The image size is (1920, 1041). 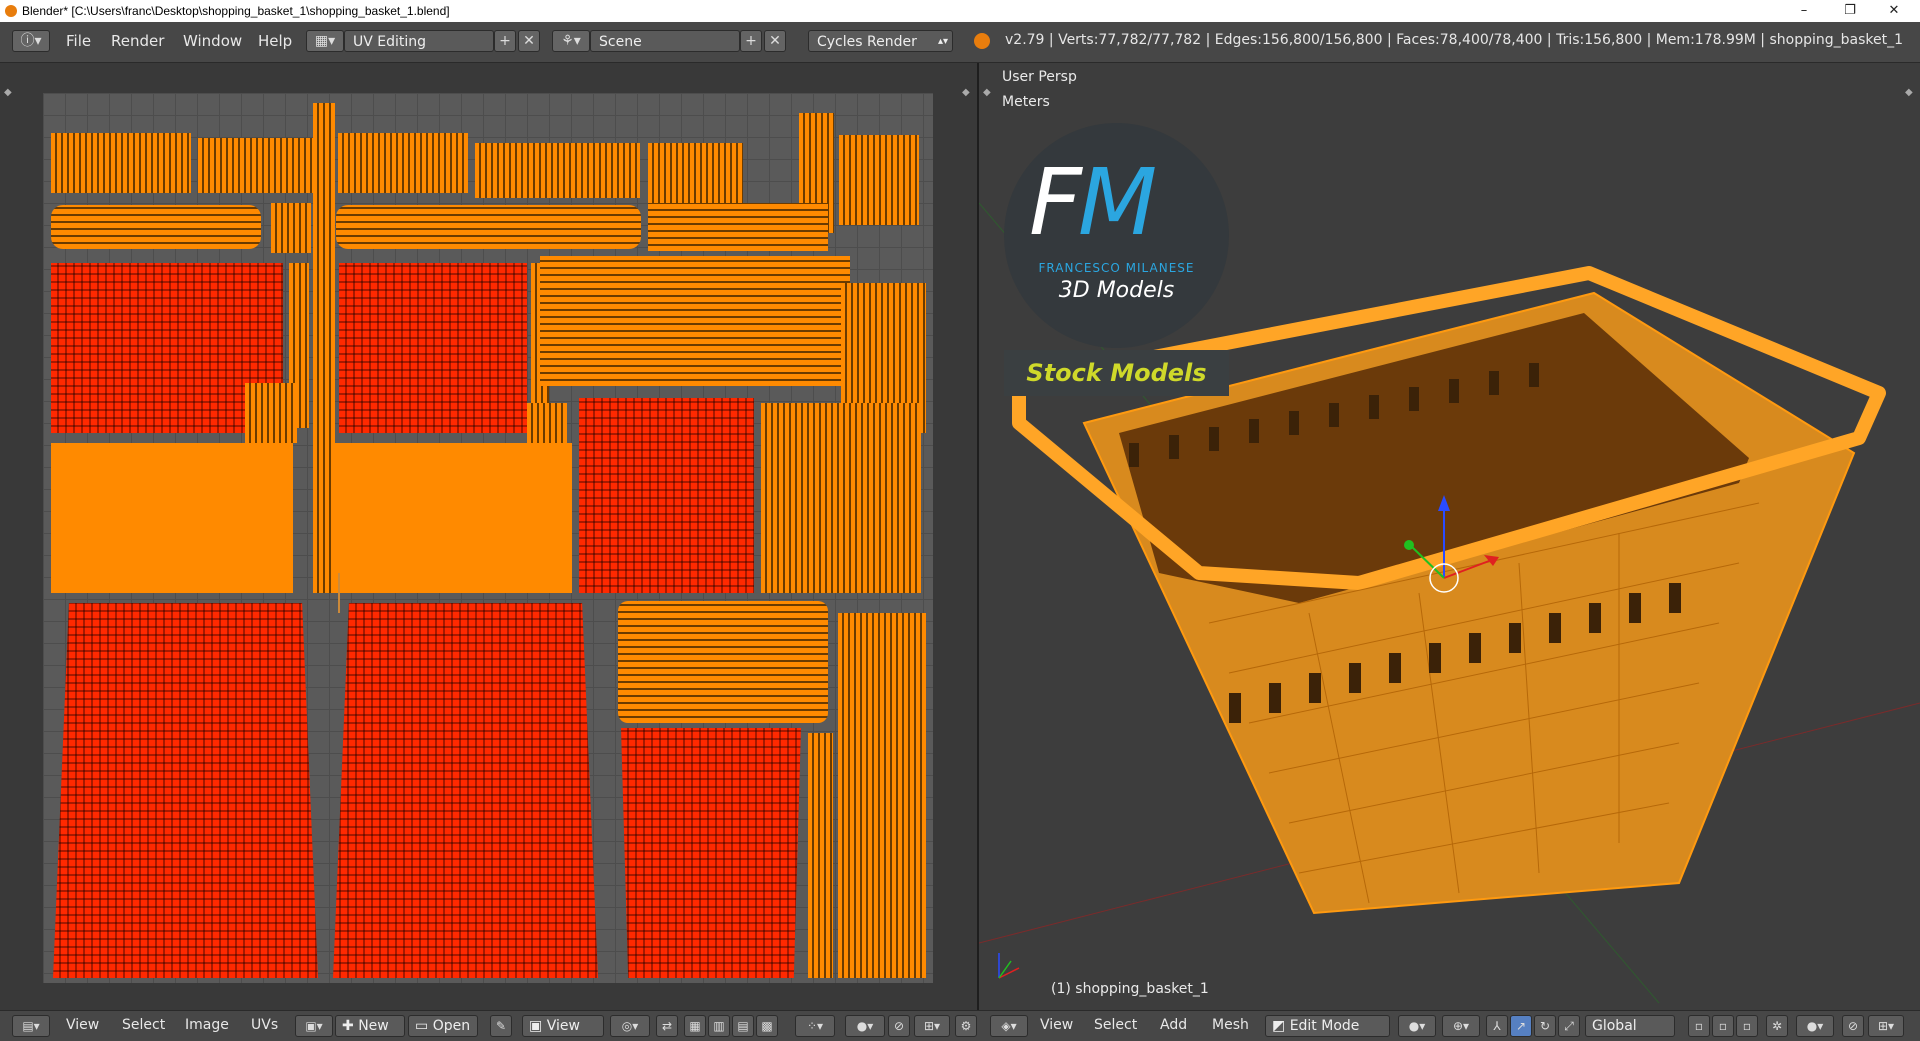 What do you see at coordinates (314, 1026) in the screenshot?
I see `image-browse-icon: ▣▾` at bounding box center [314, 1026].